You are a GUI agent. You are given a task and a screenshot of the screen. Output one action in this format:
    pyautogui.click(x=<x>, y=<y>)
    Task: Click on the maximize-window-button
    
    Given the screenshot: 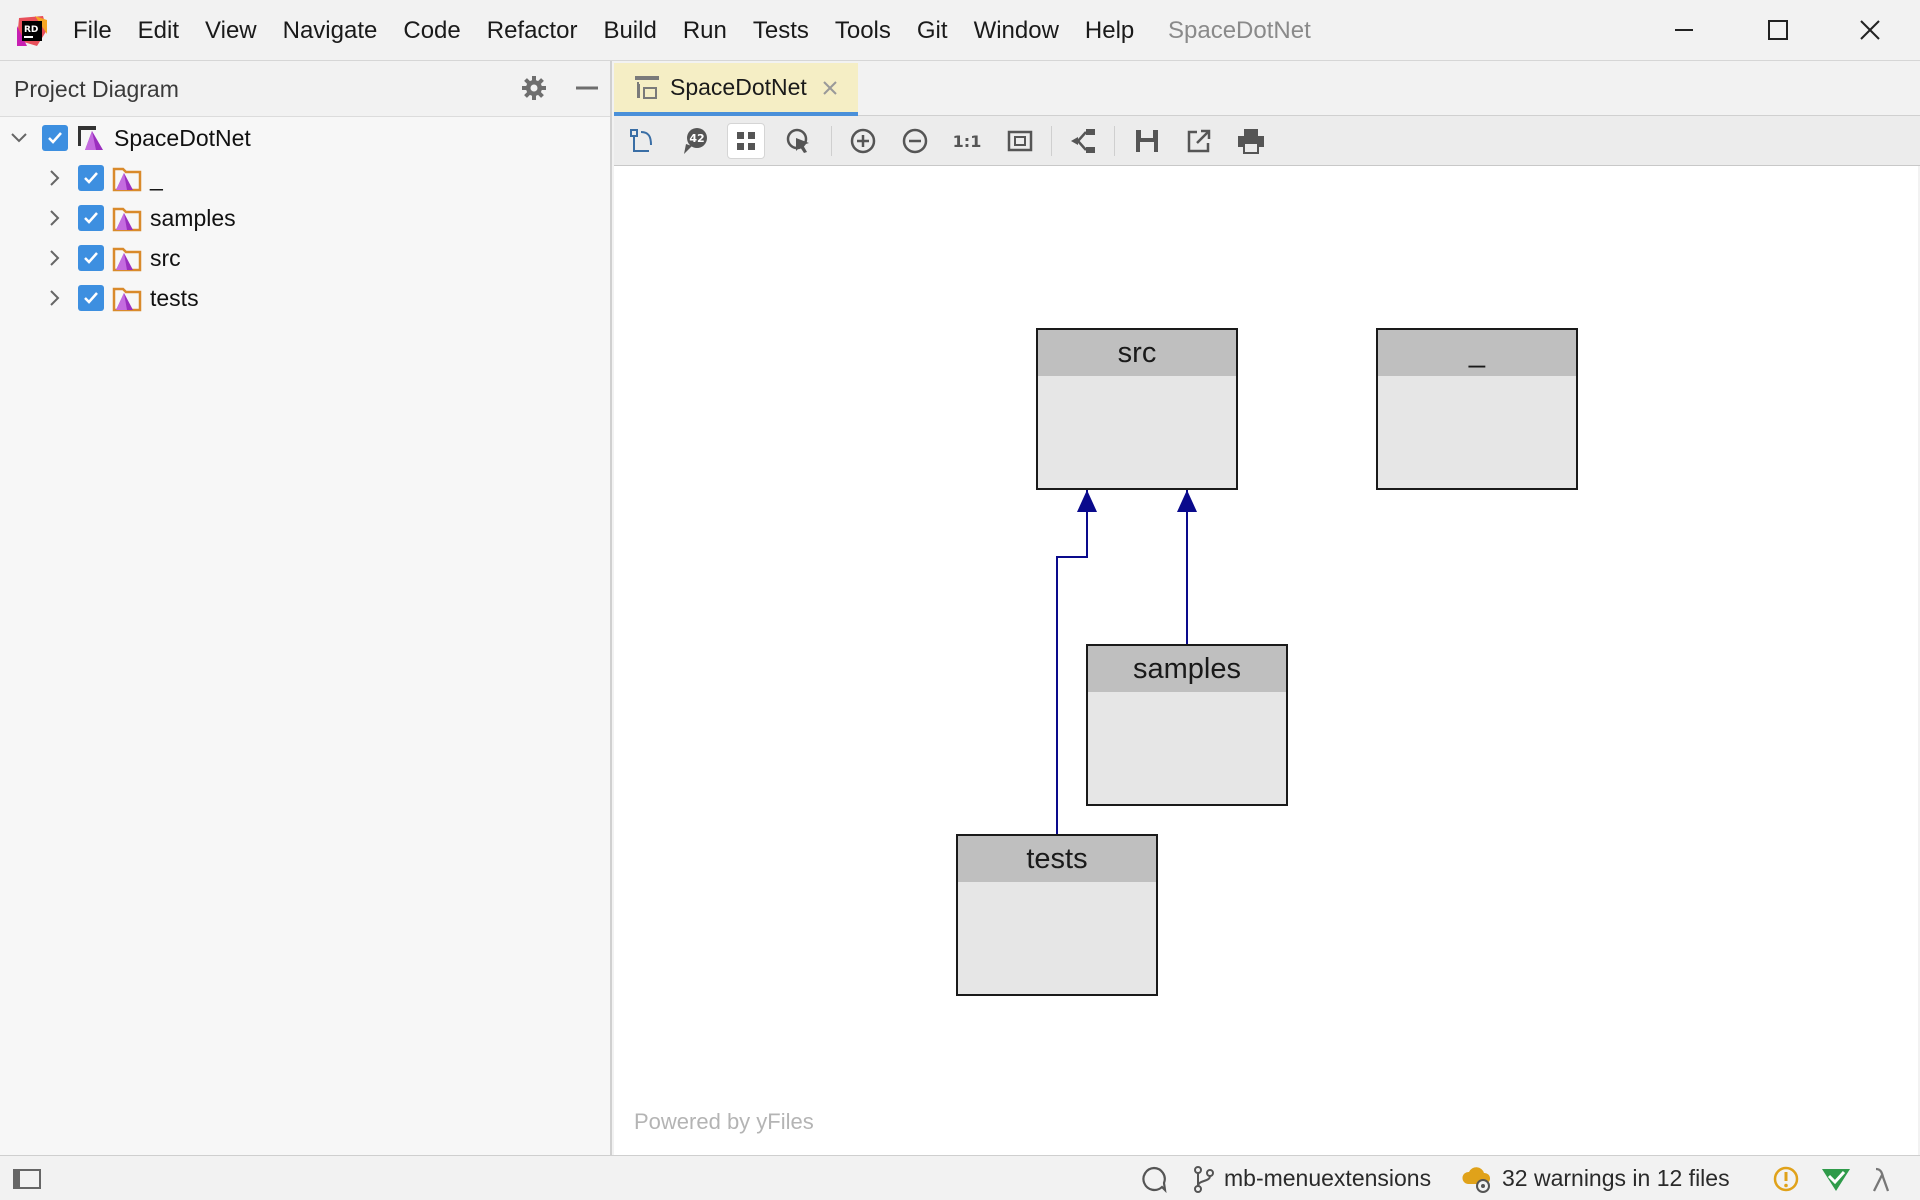 What is the action you would take?
    pyautogui.click(x=1778, y=30)
    